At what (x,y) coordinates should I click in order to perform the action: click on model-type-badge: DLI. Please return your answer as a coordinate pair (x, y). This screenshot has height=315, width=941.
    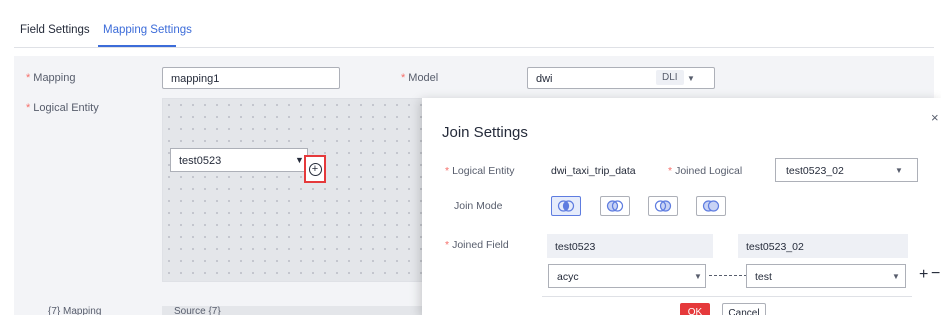
    Looking at the image, I should click on (670, 77).